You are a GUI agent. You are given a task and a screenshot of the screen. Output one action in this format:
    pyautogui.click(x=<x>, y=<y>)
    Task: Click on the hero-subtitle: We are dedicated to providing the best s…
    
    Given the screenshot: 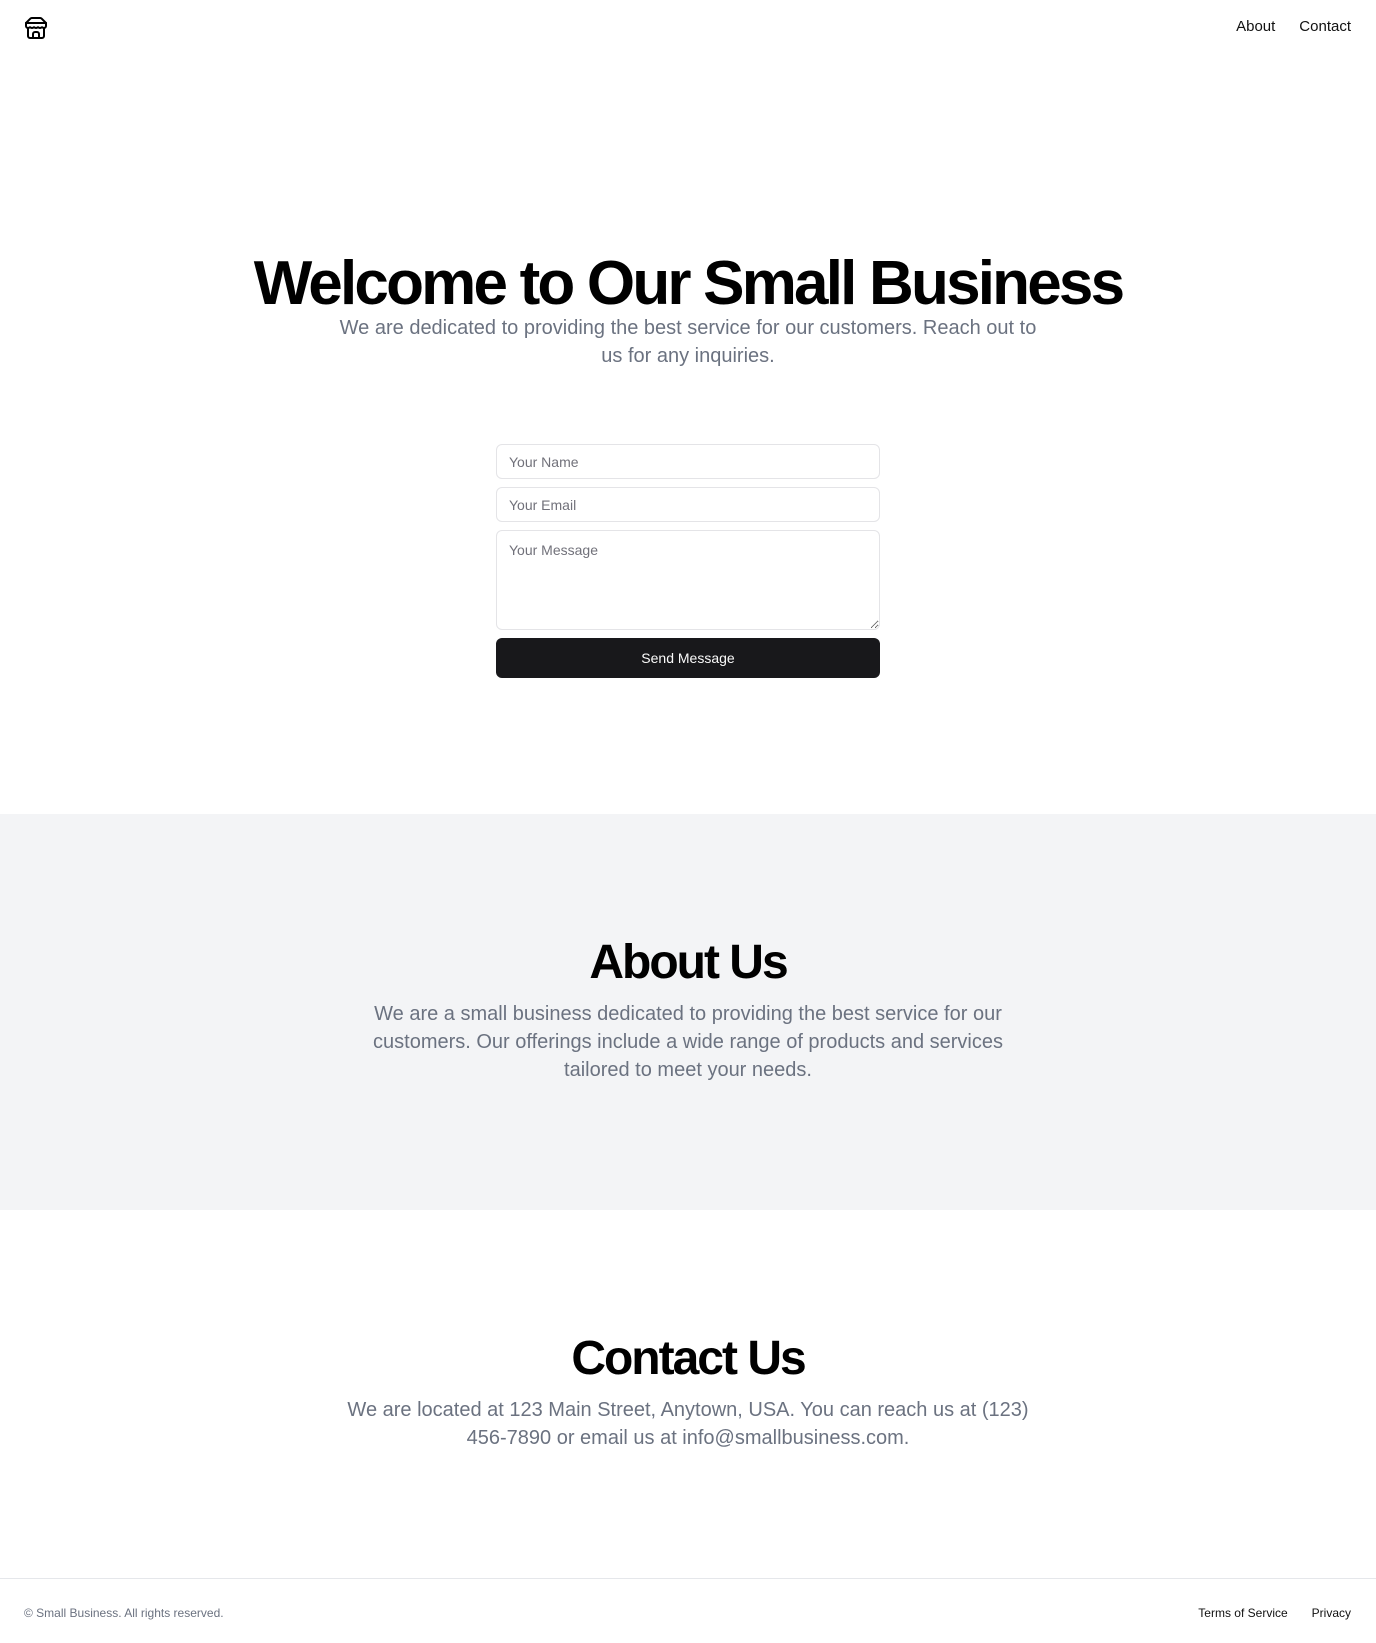 What is the action you would take?
    pyautogui.click(x=688, y=342)
    